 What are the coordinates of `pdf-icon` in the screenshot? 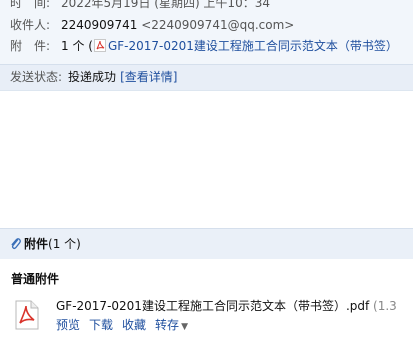 It's located at (99, 45).